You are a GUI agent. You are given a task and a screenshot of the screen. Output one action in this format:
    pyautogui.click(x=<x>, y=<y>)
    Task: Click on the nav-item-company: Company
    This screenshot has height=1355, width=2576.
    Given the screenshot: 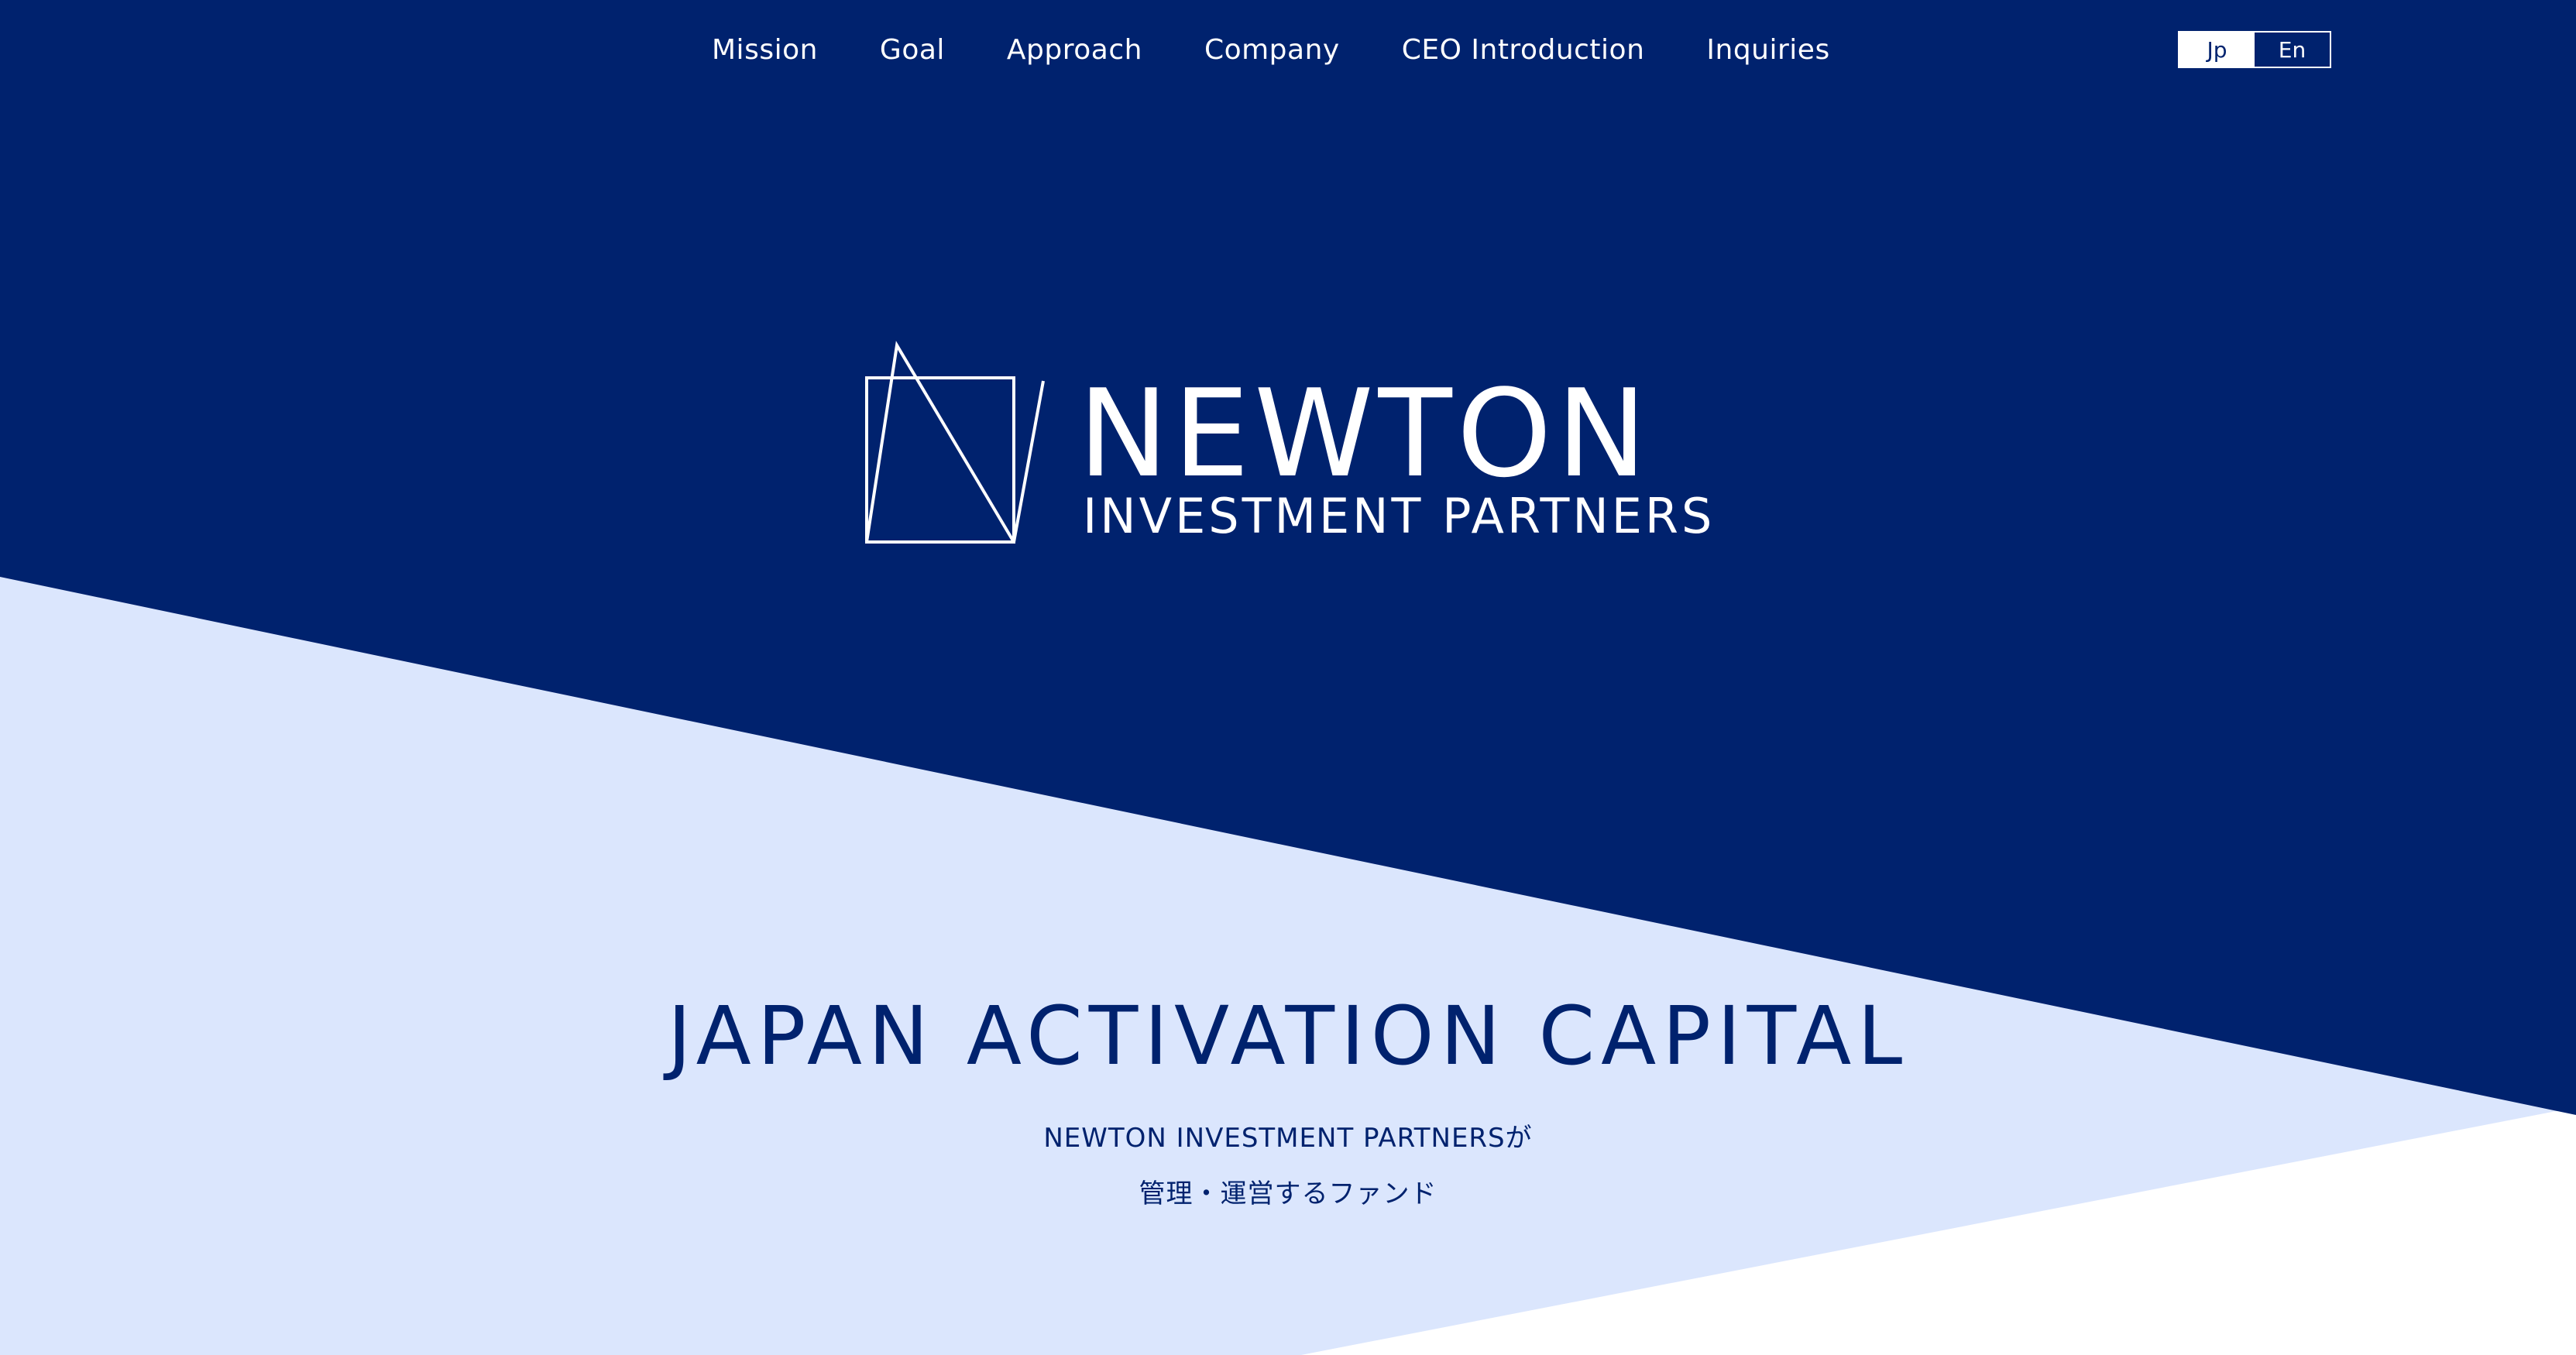 What is the action you would take?
    pyautogui.click(x=1272, y=51)
    